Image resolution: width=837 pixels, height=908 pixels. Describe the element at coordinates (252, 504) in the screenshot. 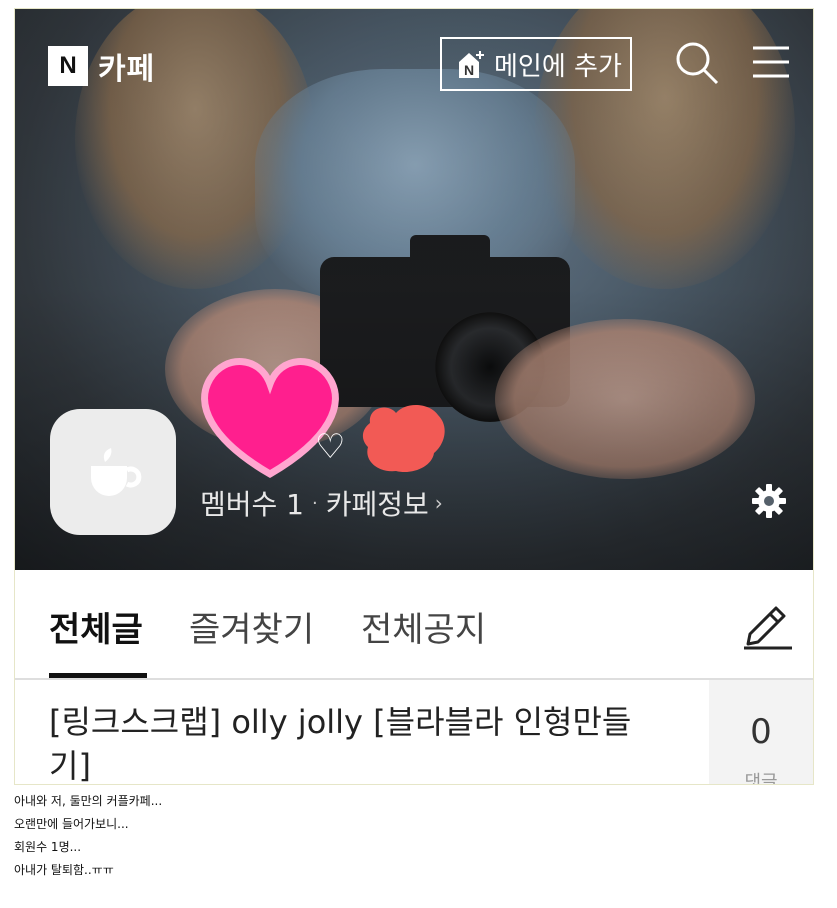

I see `member-count: 멤버수 1` at that location.